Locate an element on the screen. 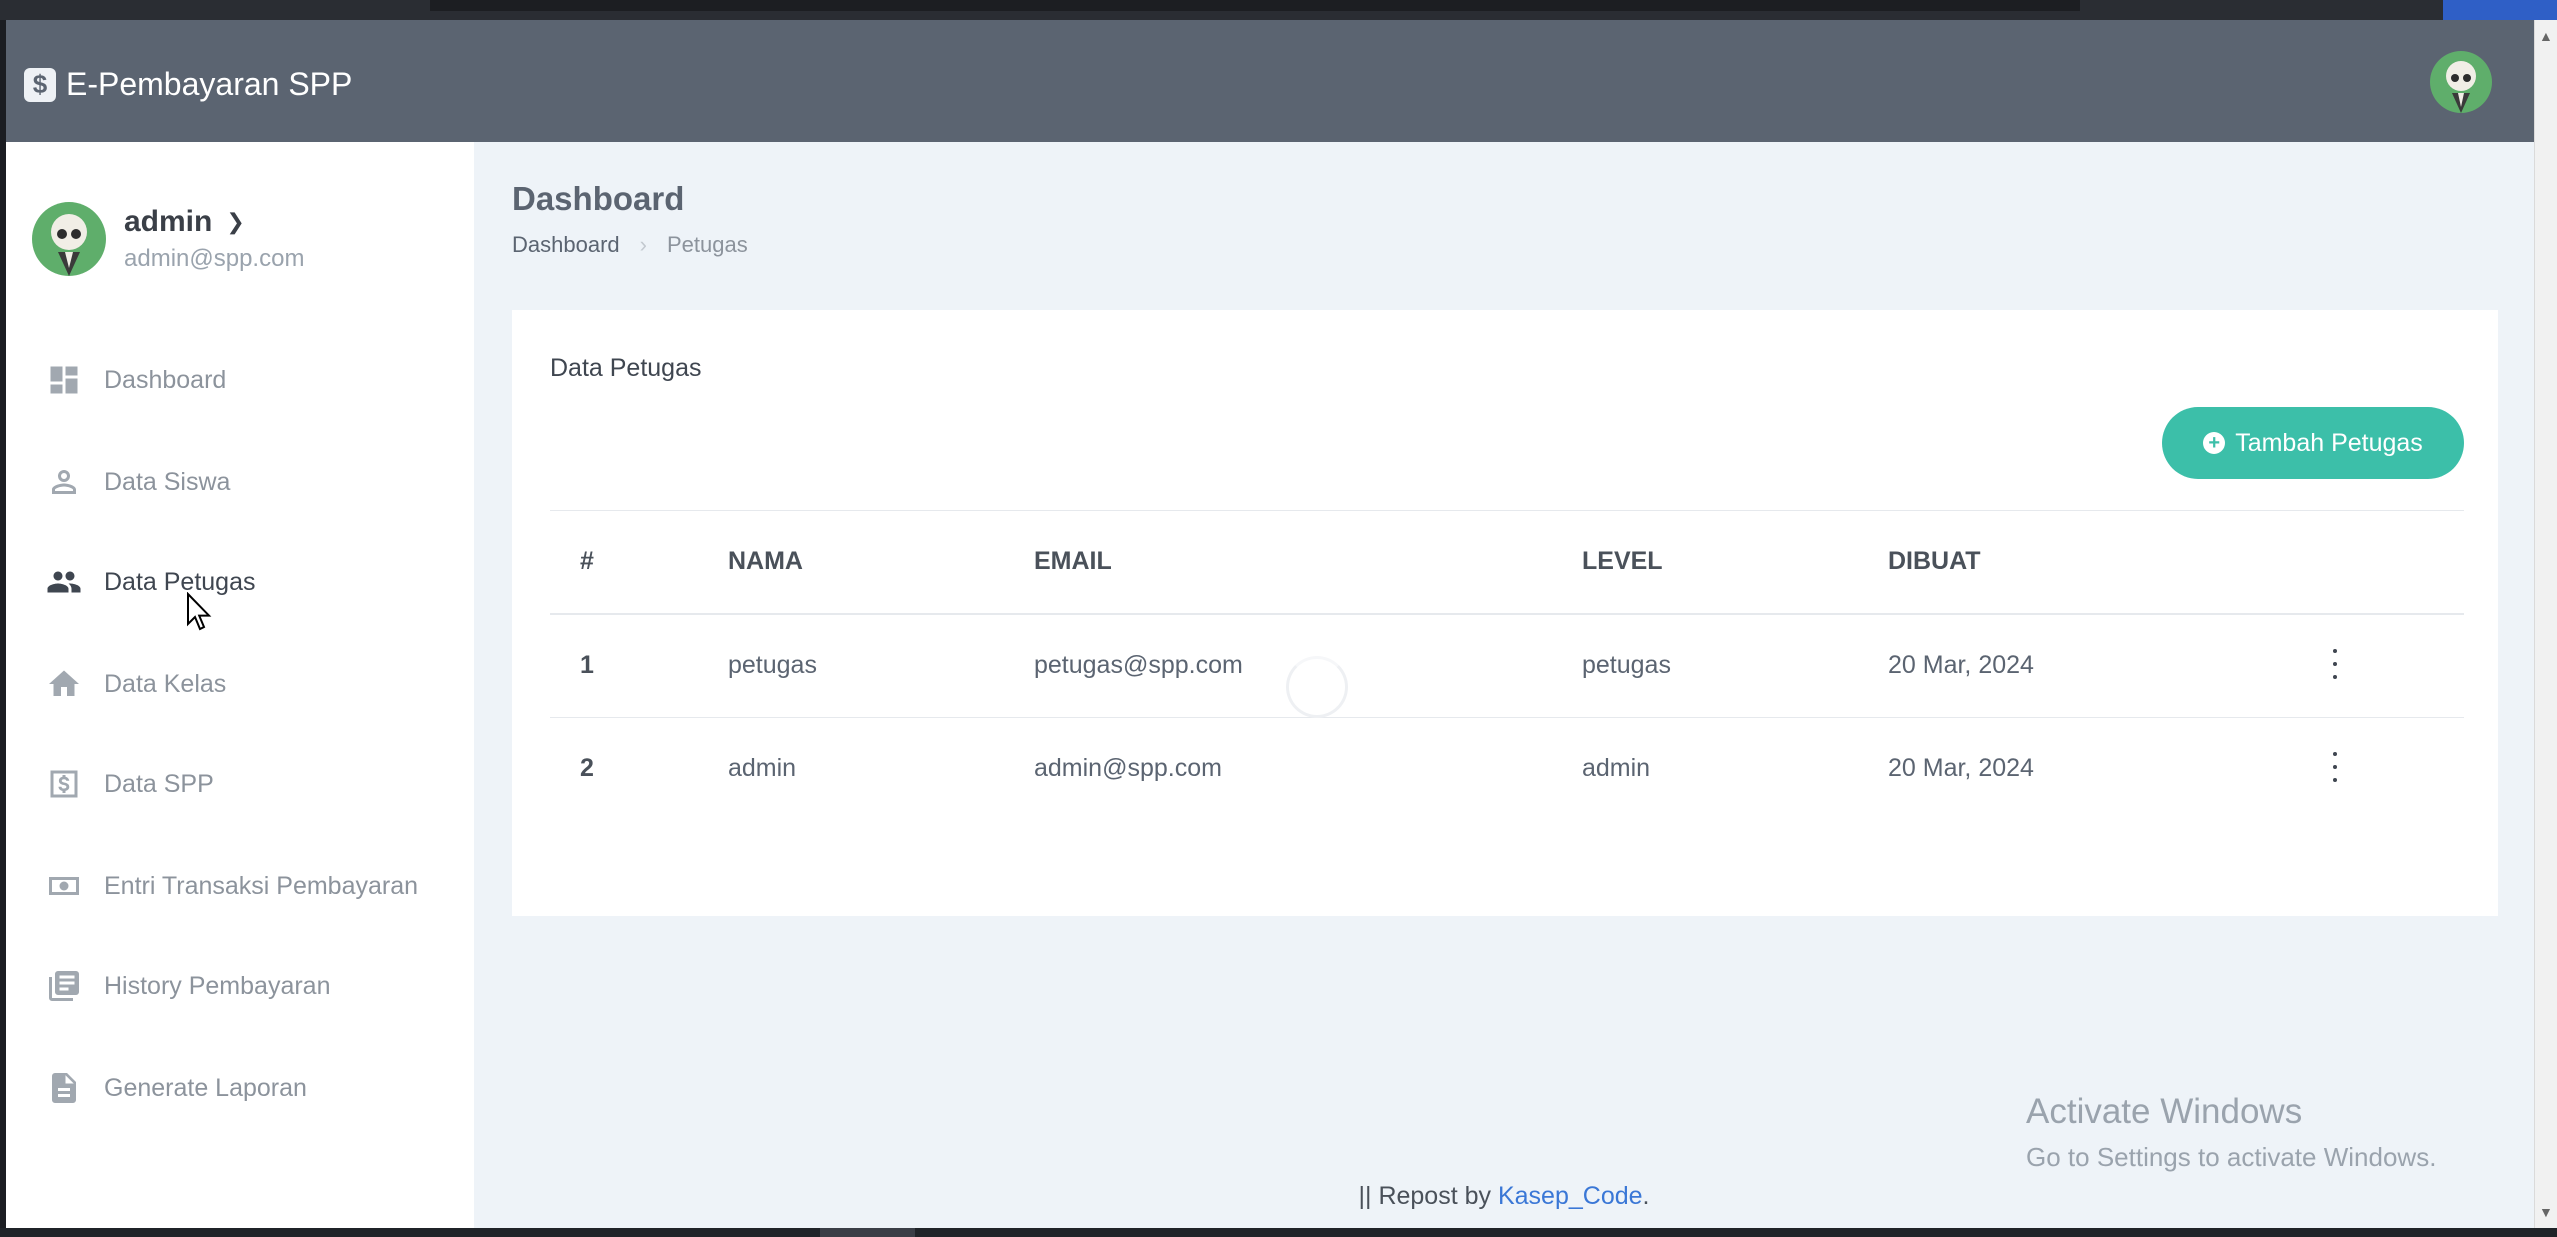 Image resolution: width=2557 pixels, height=1237 pixels. sidebar-item-history-pembayaran: History Pembayaran is located at coordinates (188, 986).